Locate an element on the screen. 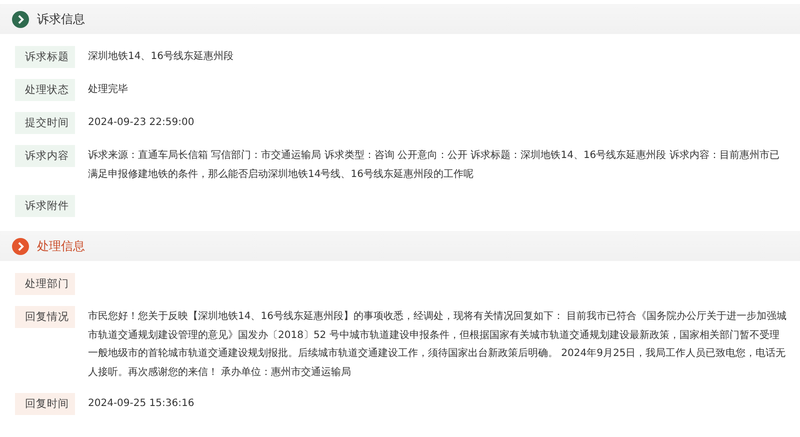  field-label: 处理状态 is located at coordinates (45, 90).